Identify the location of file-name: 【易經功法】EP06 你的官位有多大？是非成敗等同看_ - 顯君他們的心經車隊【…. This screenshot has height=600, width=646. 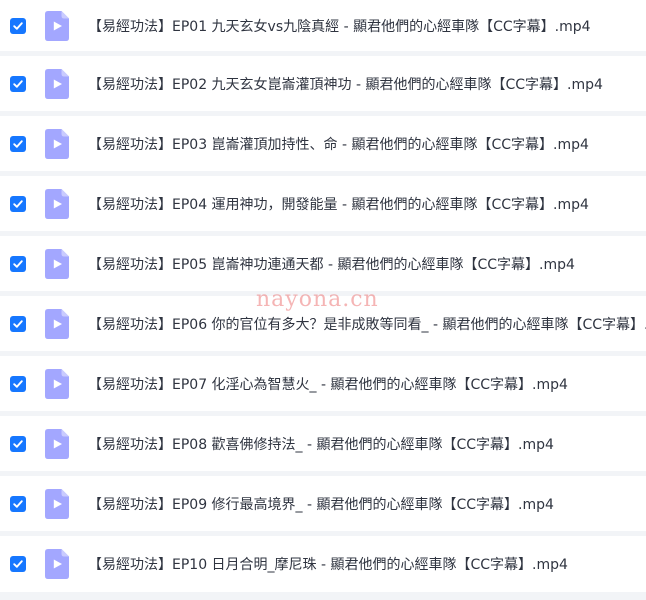
(367, 324).